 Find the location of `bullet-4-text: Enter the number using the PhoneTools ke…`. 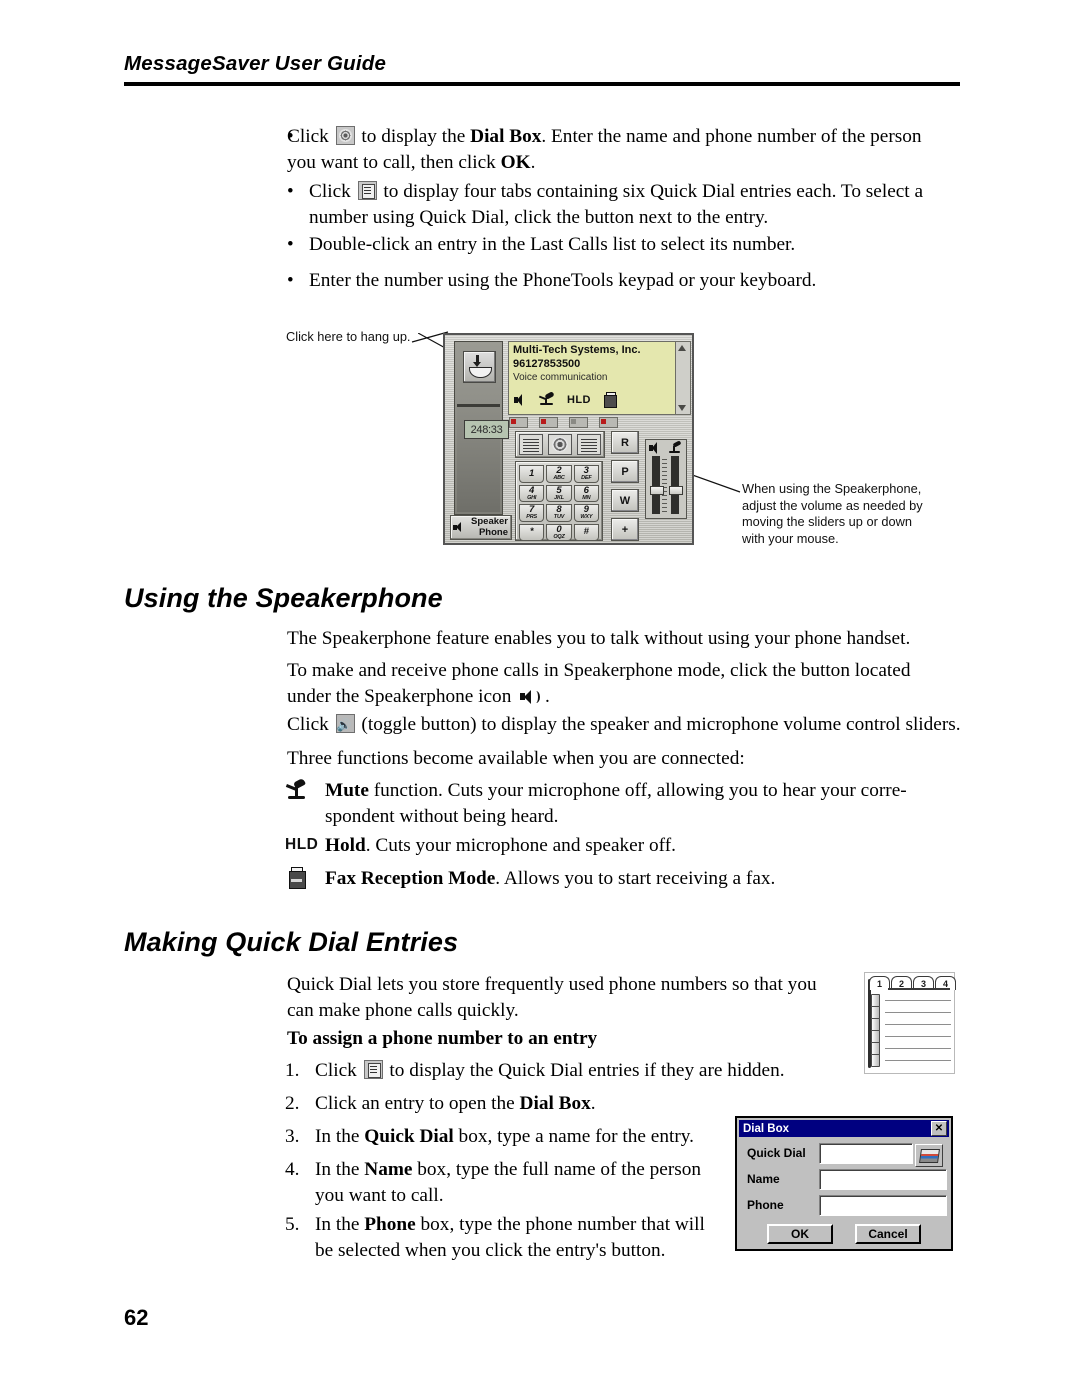

bullet-4-text: Enter the number using the PhoneTools ke… is located at coordinates (563, 280).